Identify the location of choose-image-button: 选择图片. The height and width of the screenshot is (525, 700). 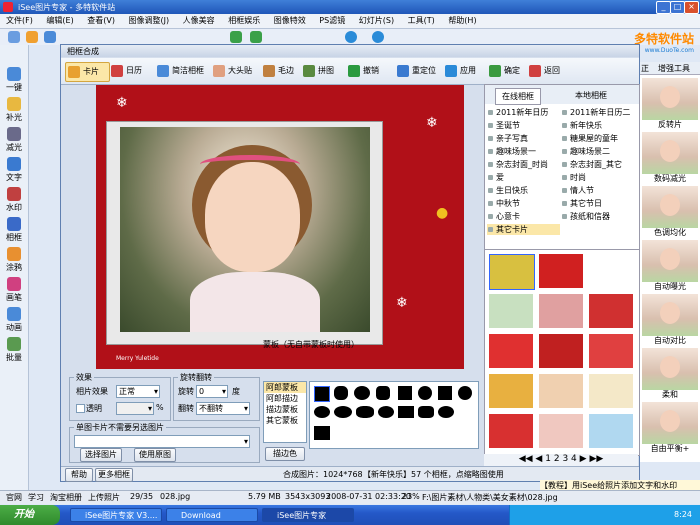
(101, 455).